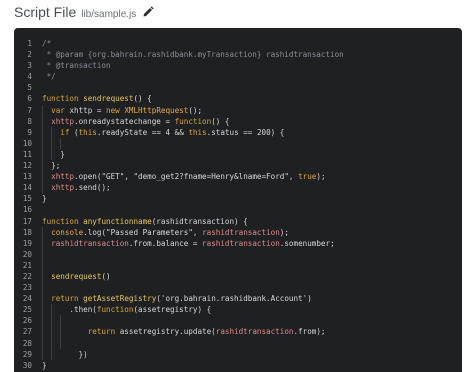  Describe the element at coordinates (29, 121) in the screenshot. I see `line-number: 8` at that location.